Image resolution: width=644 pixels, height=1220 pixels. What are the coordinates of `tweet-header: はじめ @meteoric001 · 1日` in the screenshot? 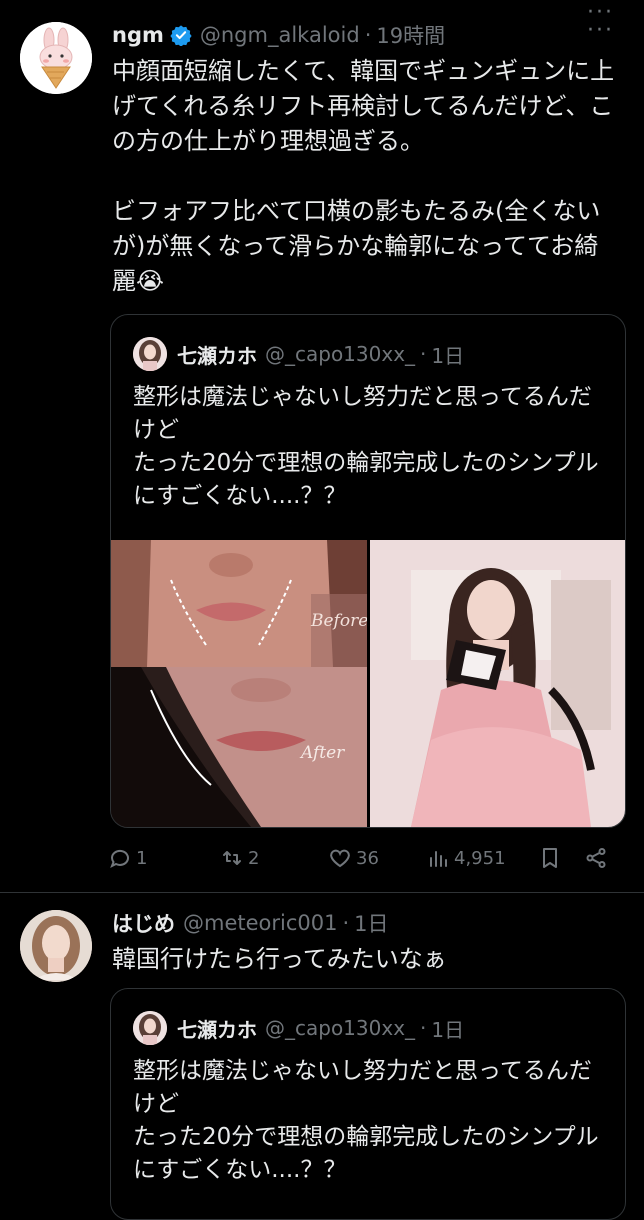 It's located at (250, 923).